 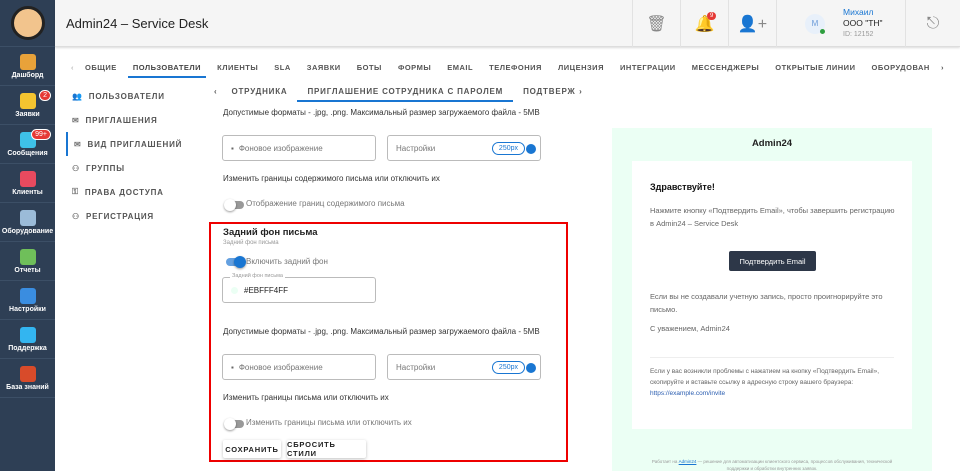 I want to click on dashboard-icon, so click(x=27, y=61).